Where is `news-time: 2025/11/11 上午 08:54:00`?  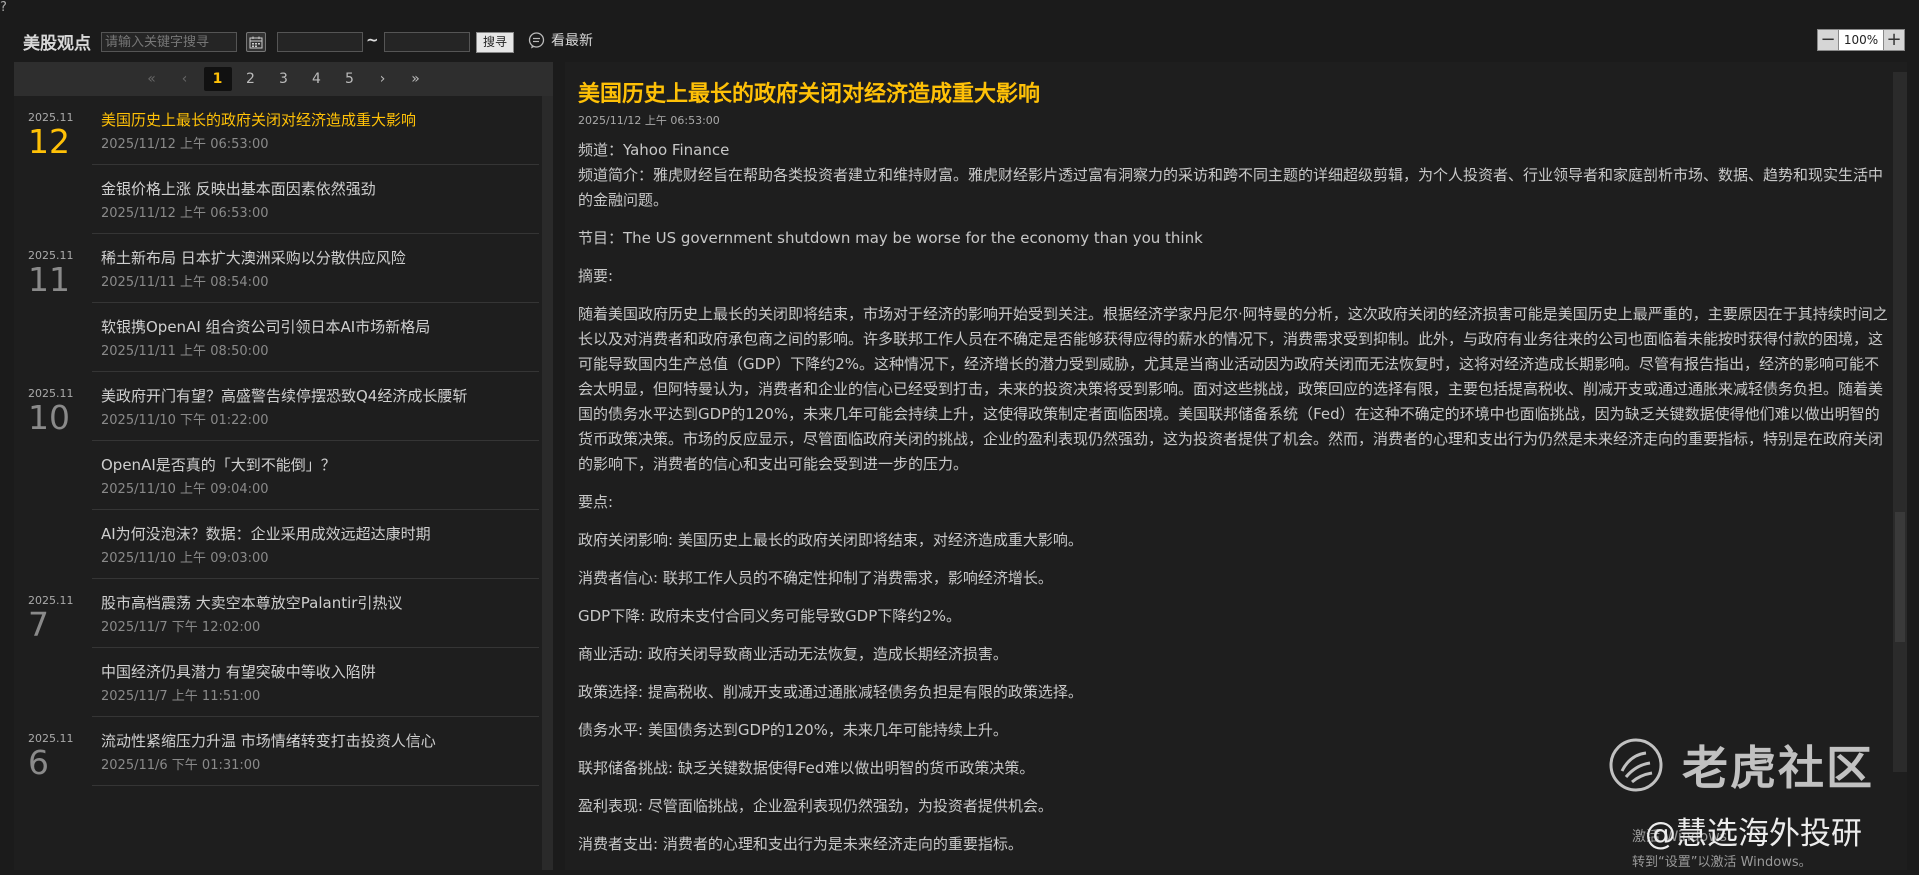 news-time: 2025/11/11 上午 08:54:00 is located at coordinates (185, 282).